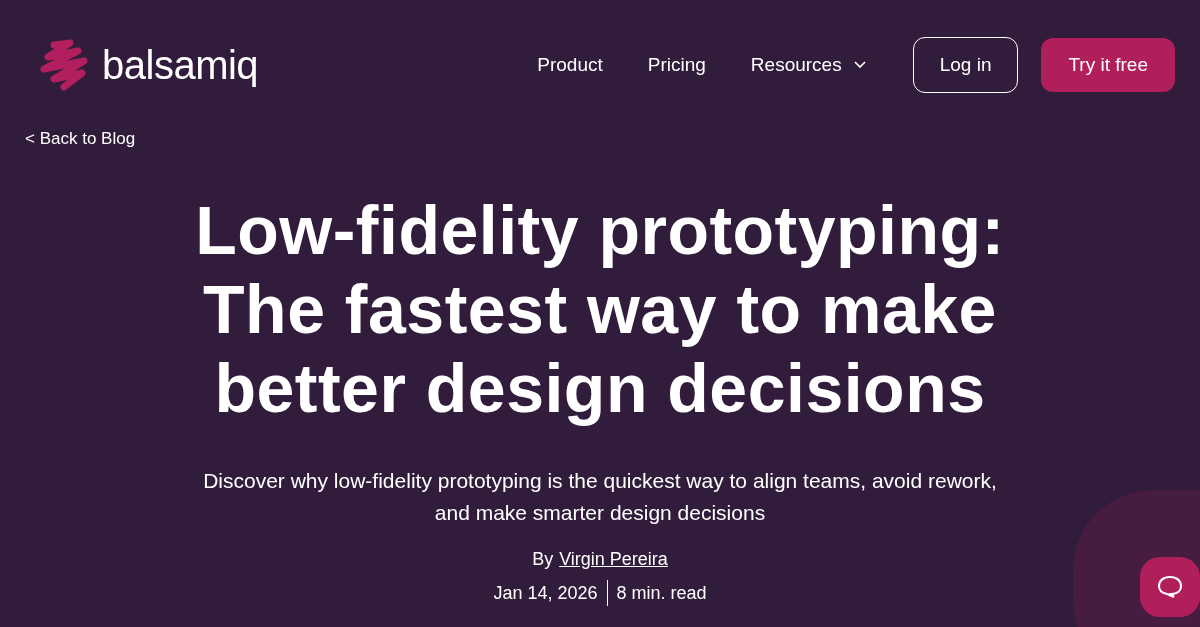 This screenshot has height=627, width=1200. Describe the element at coordinates (859, 65) in the screenshot. I see `chevron-down-icon` at that location.